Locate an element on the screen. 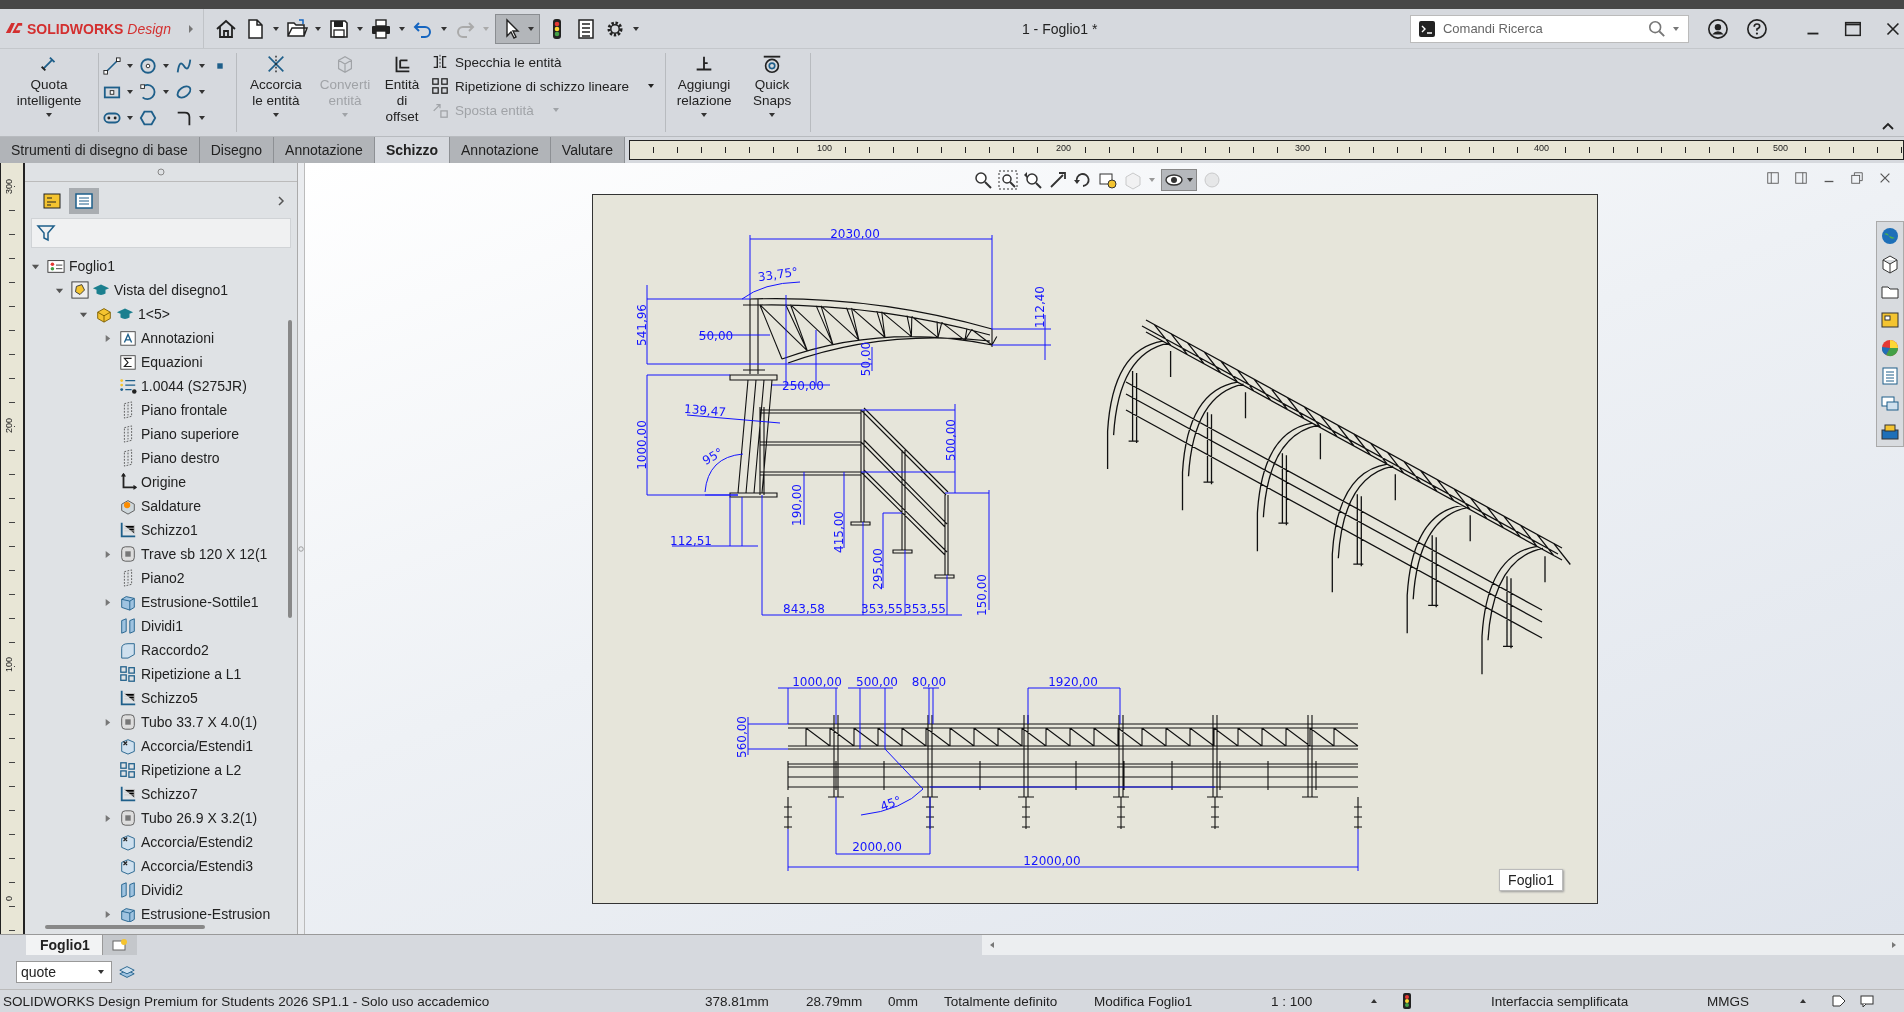  polygon-icon is located at coordinates (148, 118).